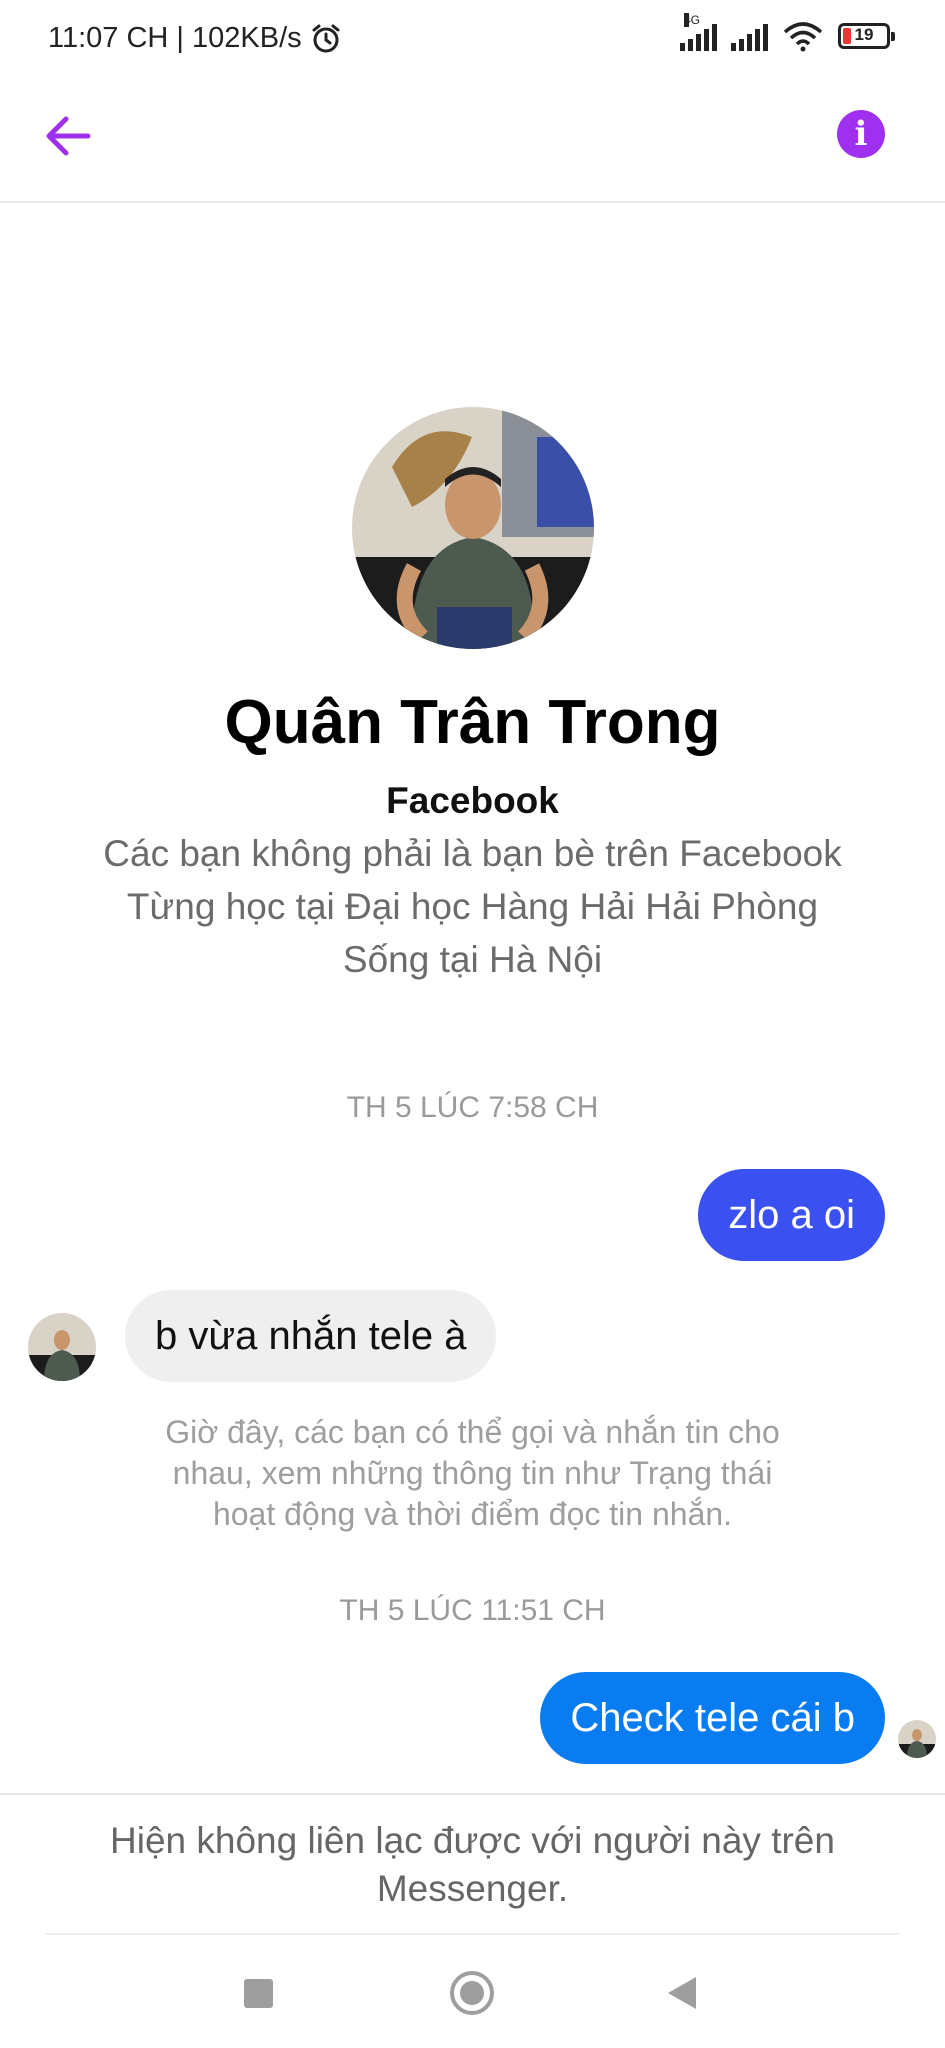 The height and width of the screenshot is (2048, 945). I want to click on alarm-icon, so click(326, 38).